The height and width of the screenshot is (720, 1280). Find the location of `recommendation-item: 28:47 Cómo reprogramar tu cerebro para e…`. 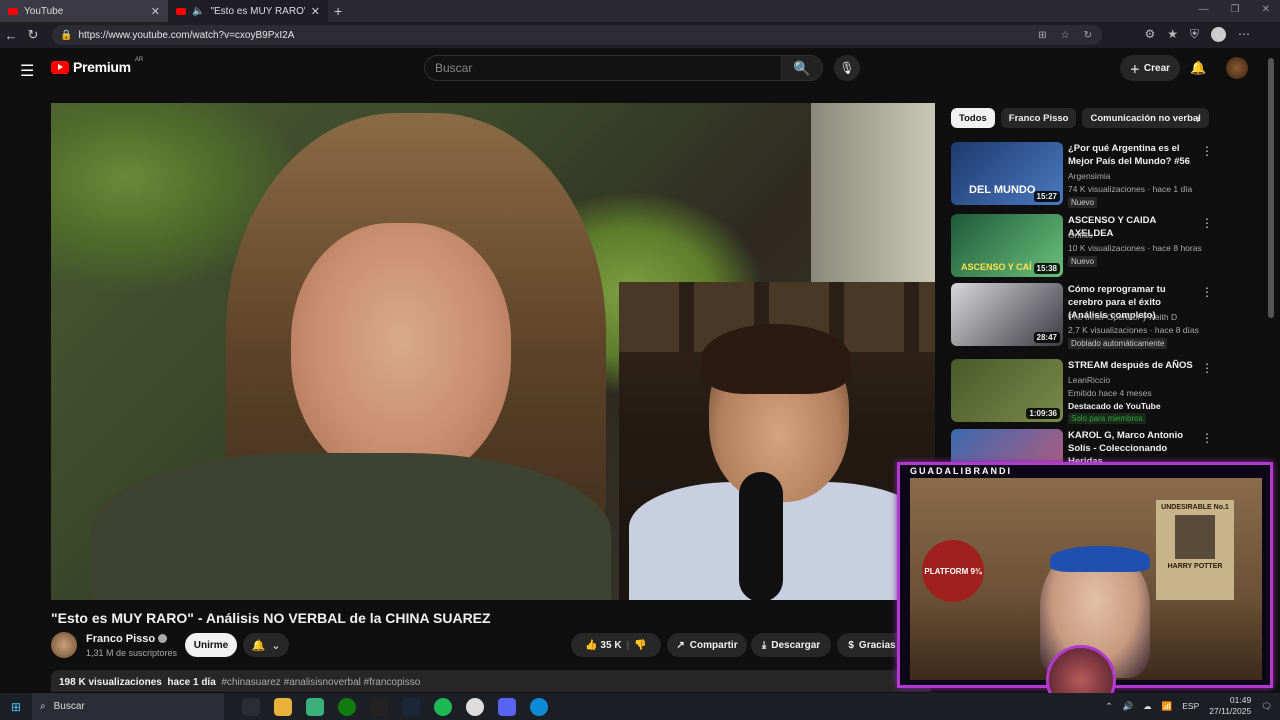

recommendation-item: 28:47 Cómo reprogramar tu cerebro para e… is located at coordinates (1082, 317).